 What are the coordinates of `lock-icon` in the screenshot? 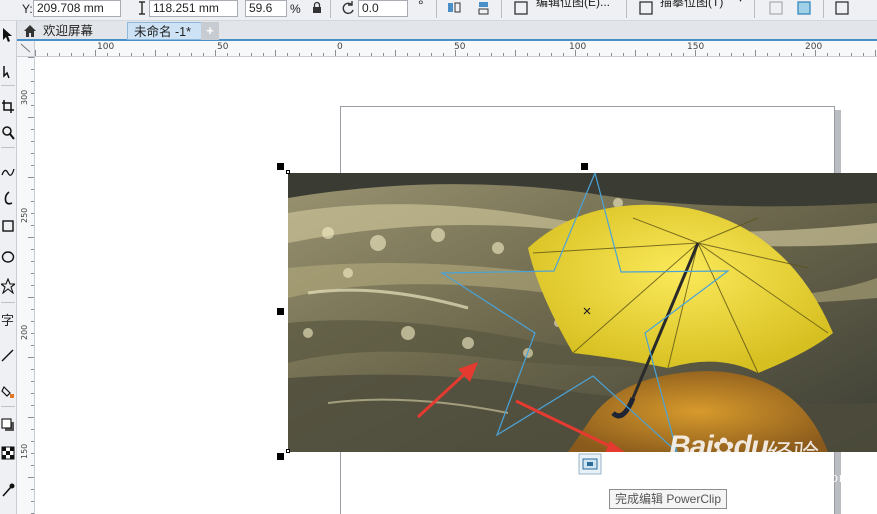 It's located at (317, 8).